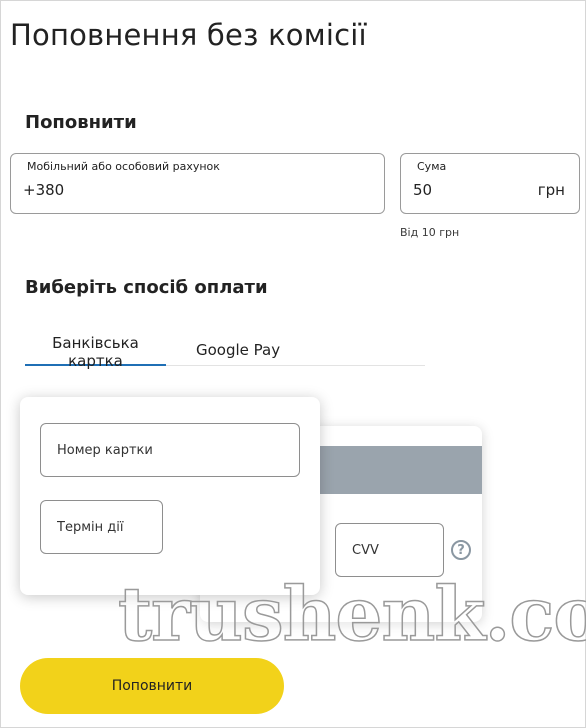 The height and width of the screenshot is (728, 586). I want to click on topup-section-title: Поповнити, so click(81, 122).